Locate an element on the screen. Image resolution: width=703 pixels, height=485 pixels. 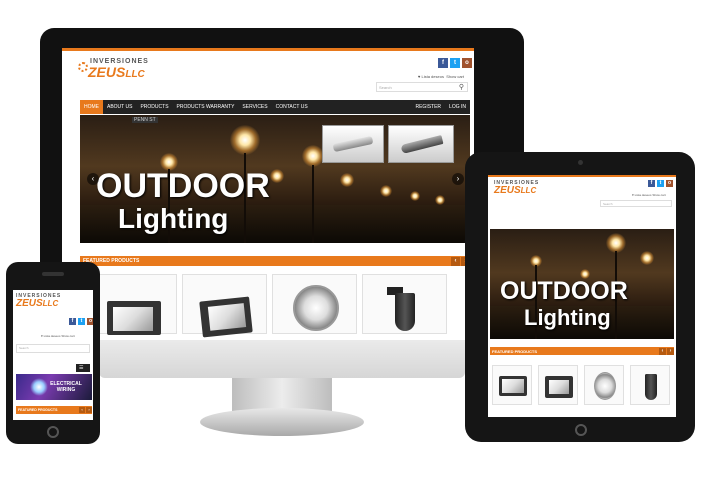
banner-text: ELECTRICAL WIRING is located at coordinates (66, 387).